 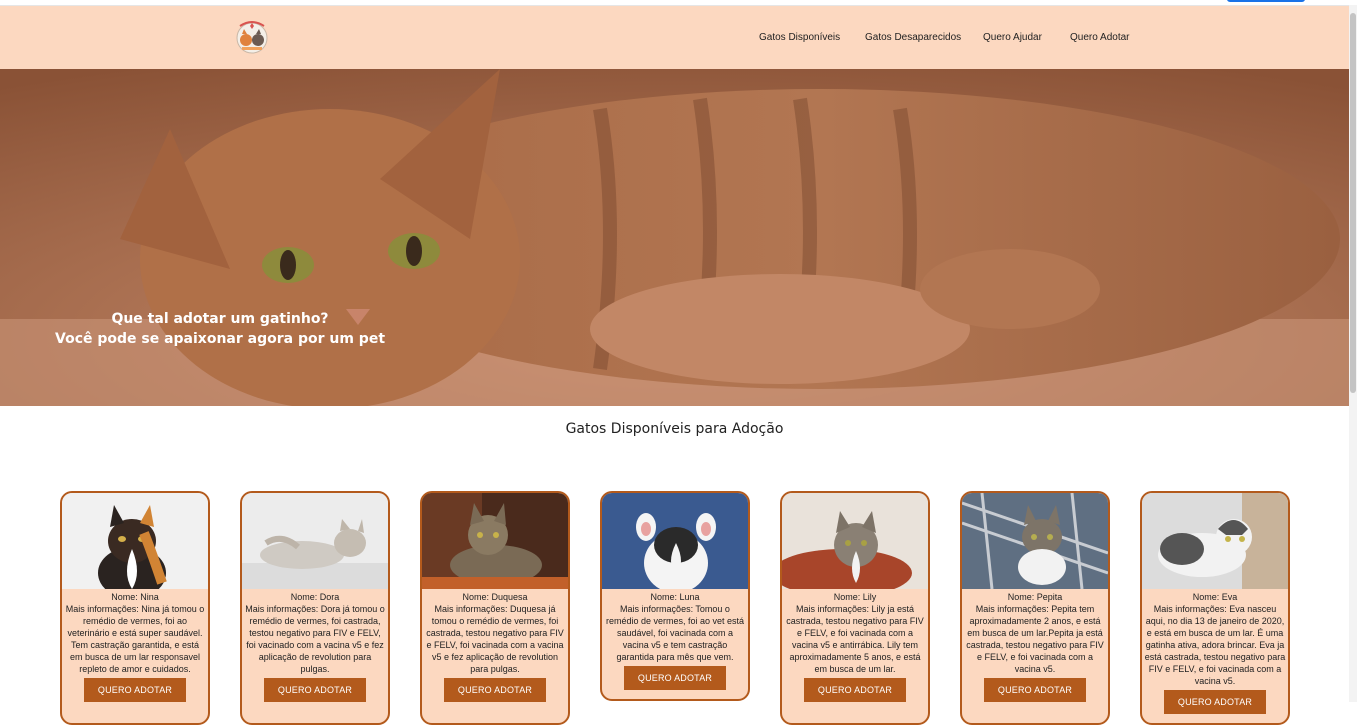 What do you see at coordinates (855, 597) in the screenshot?
I see `card-name: Nome: Lily` at bounding box center [855, 597].